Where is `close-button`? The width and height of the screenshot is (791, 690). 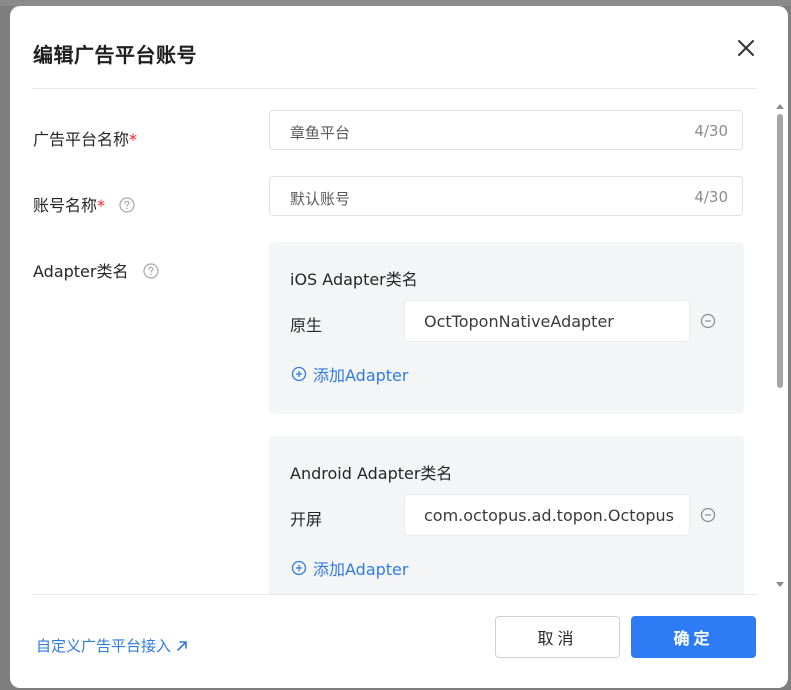
close-button is located at coordinates (746, 48).